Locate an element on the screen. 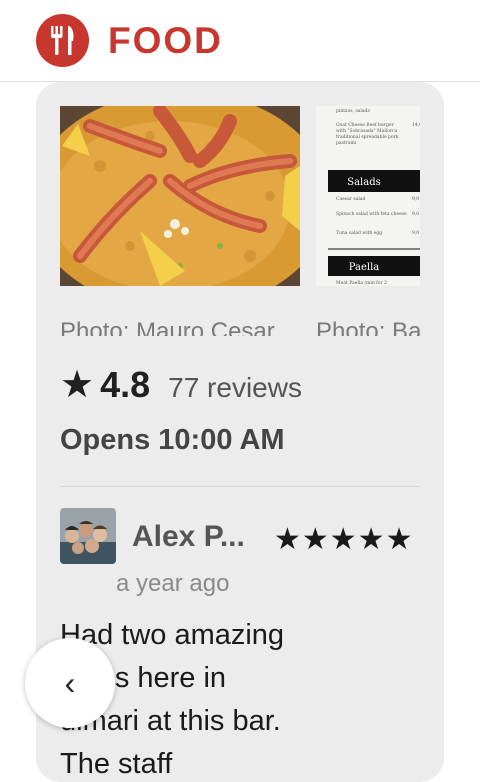 The height and width of the screenshot is (782, 480). back-button: ‹ is located at coordinates (70, 683).